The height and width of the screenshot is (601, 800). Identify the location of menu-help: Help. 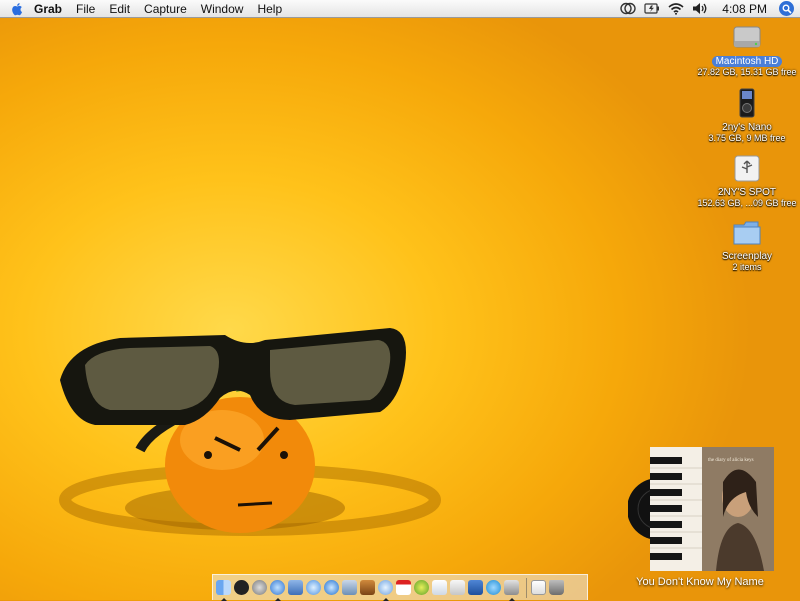
(269, 9).